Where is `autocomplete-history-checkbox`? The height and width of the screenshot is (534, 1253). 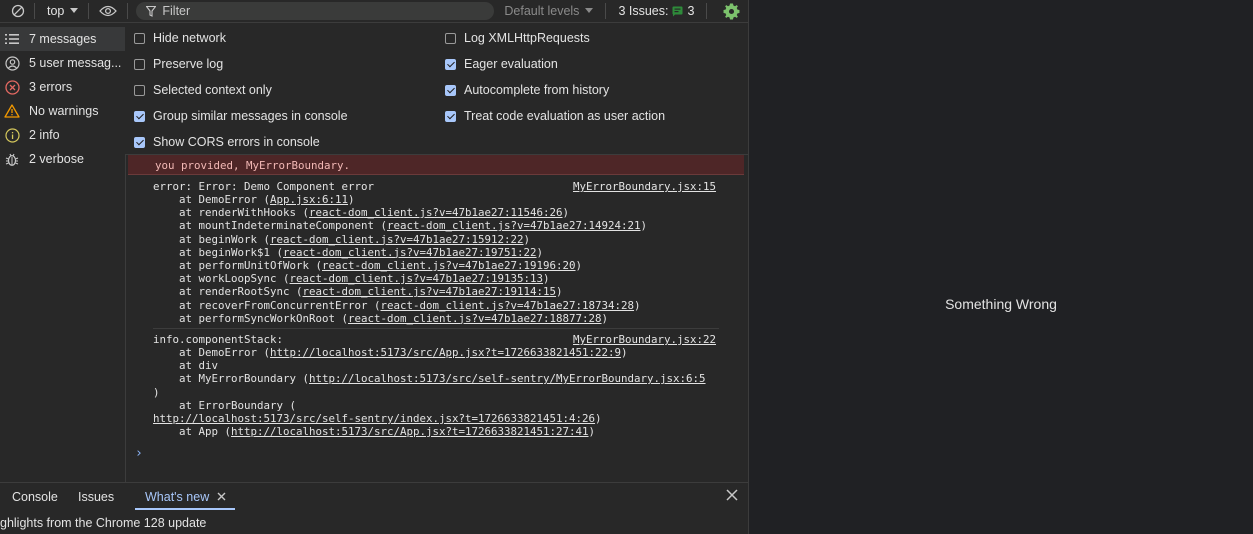
autocomplete-history-checkbox is located at coordinates (450, 90).